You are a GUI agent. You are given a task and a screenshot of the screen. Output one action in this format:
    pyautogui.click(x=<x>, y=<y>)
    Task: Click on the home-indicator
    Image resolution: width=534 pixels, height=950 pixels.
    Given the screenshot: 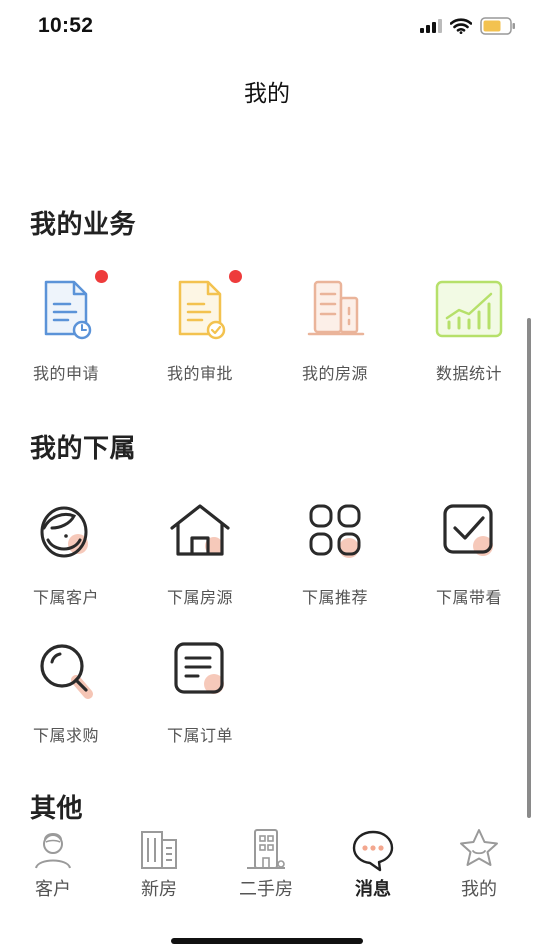 What is the action you would take?
    pyautogui.click(x=267, y=941)
    